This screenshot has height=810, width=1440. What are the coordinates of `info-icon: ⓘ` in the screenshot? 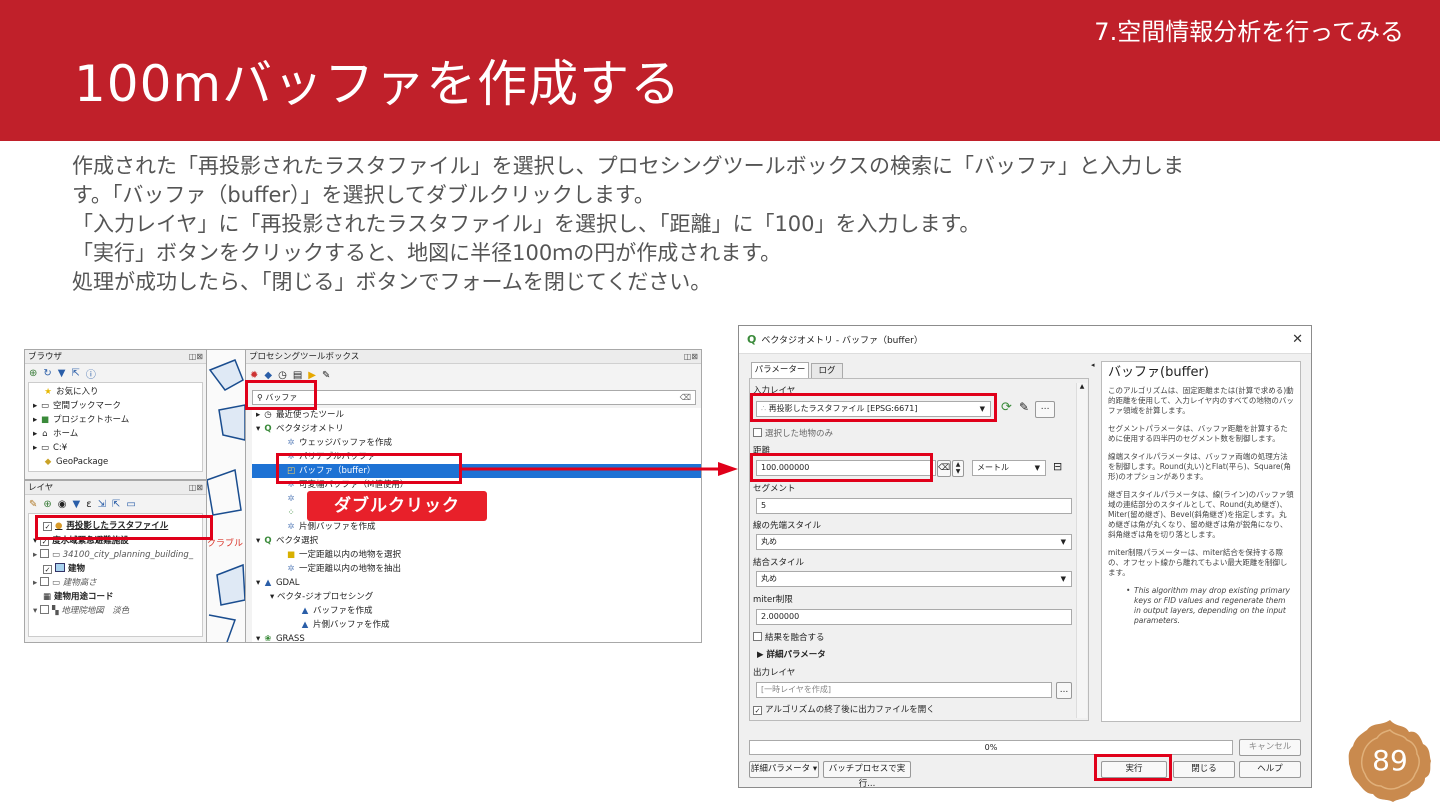 It's located at (91, 373).